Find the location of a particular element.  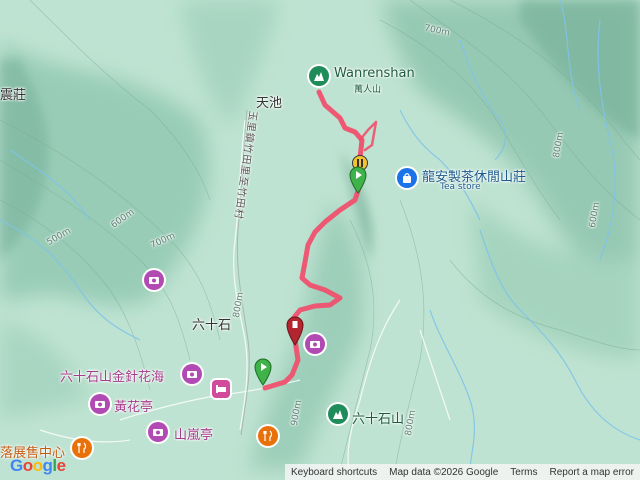

place-label-liushishi: 六十石 is located at coordinates (211, 323).